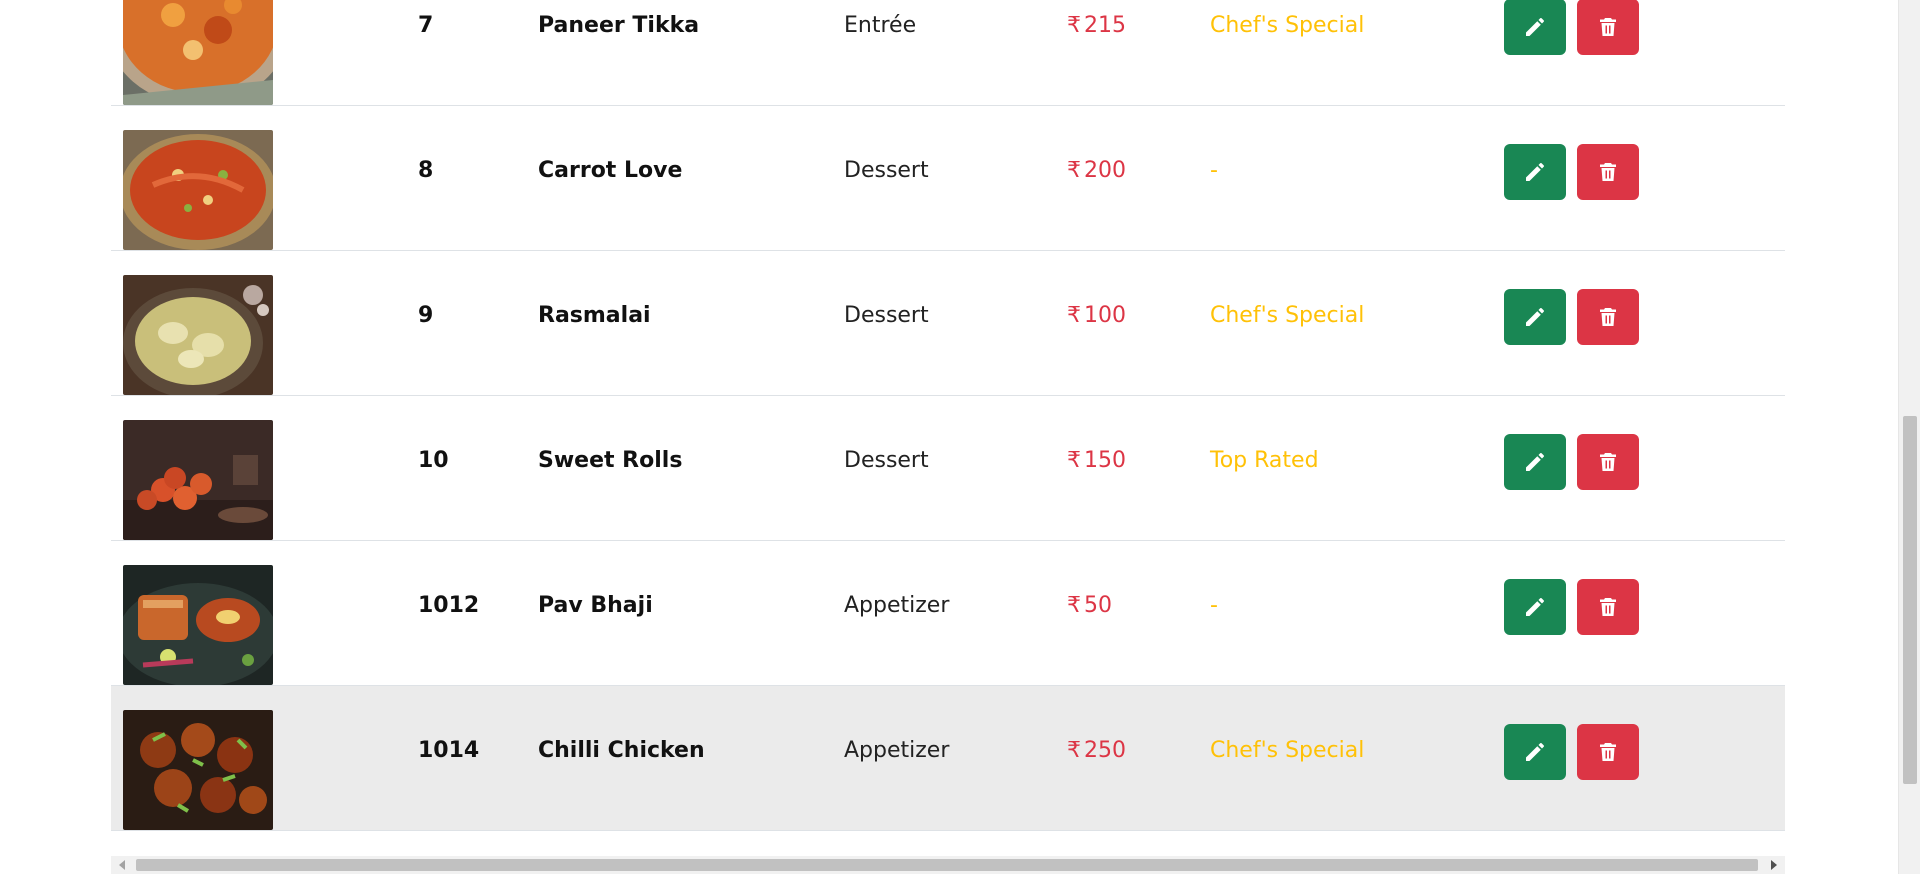  Describe the element at coordinates (449, 605) in the screenshot. I see `item-id: 1012` at that location.